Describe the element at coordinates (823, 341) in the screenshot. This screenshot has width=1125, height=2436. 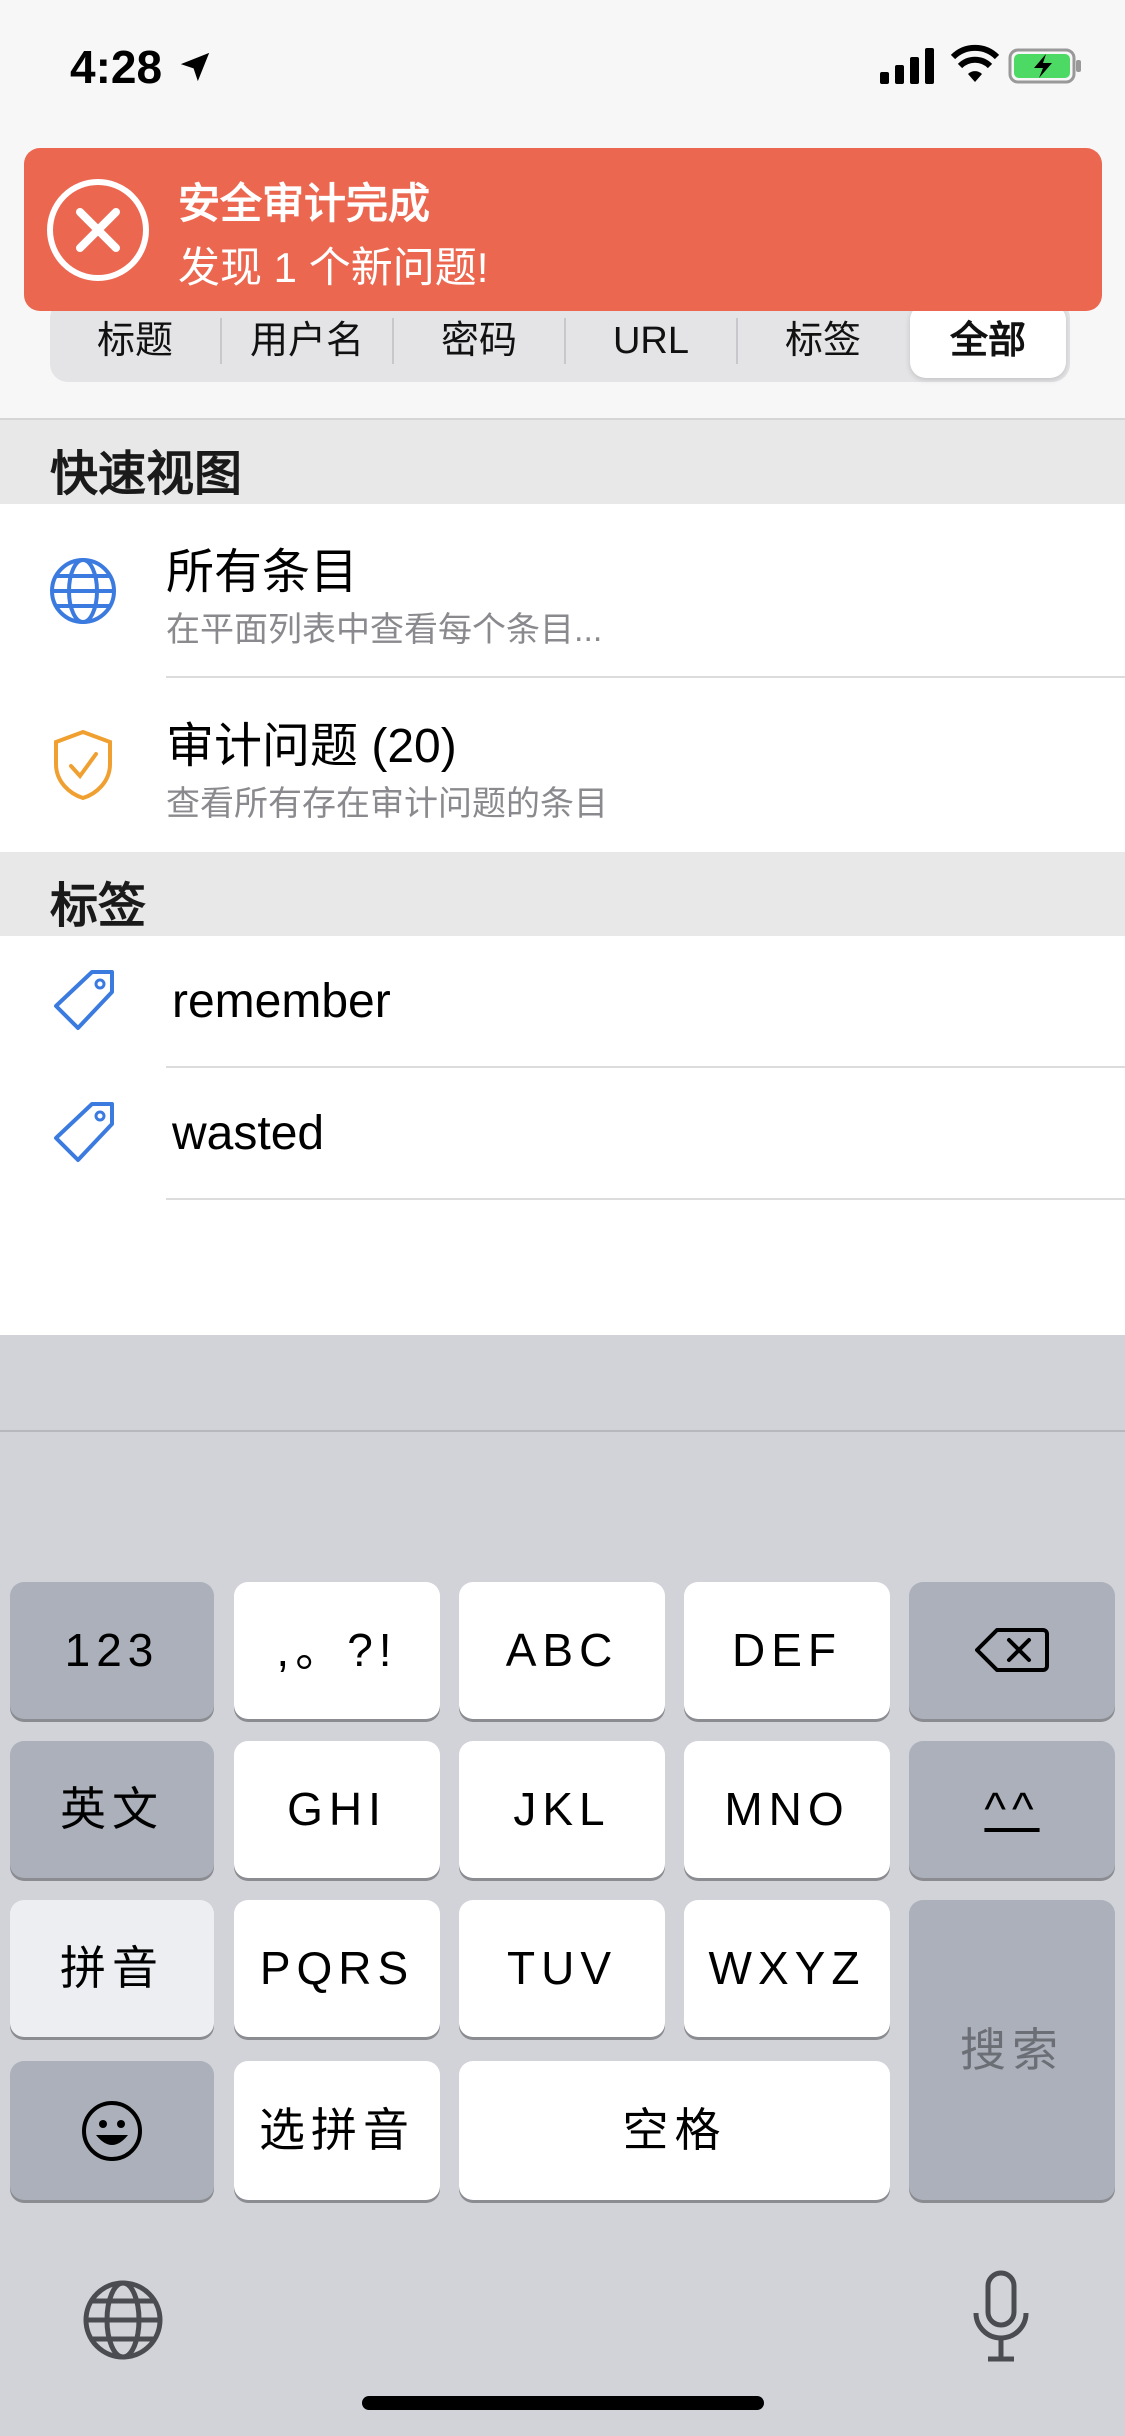
I see `scope-tags: 标签` at that location.